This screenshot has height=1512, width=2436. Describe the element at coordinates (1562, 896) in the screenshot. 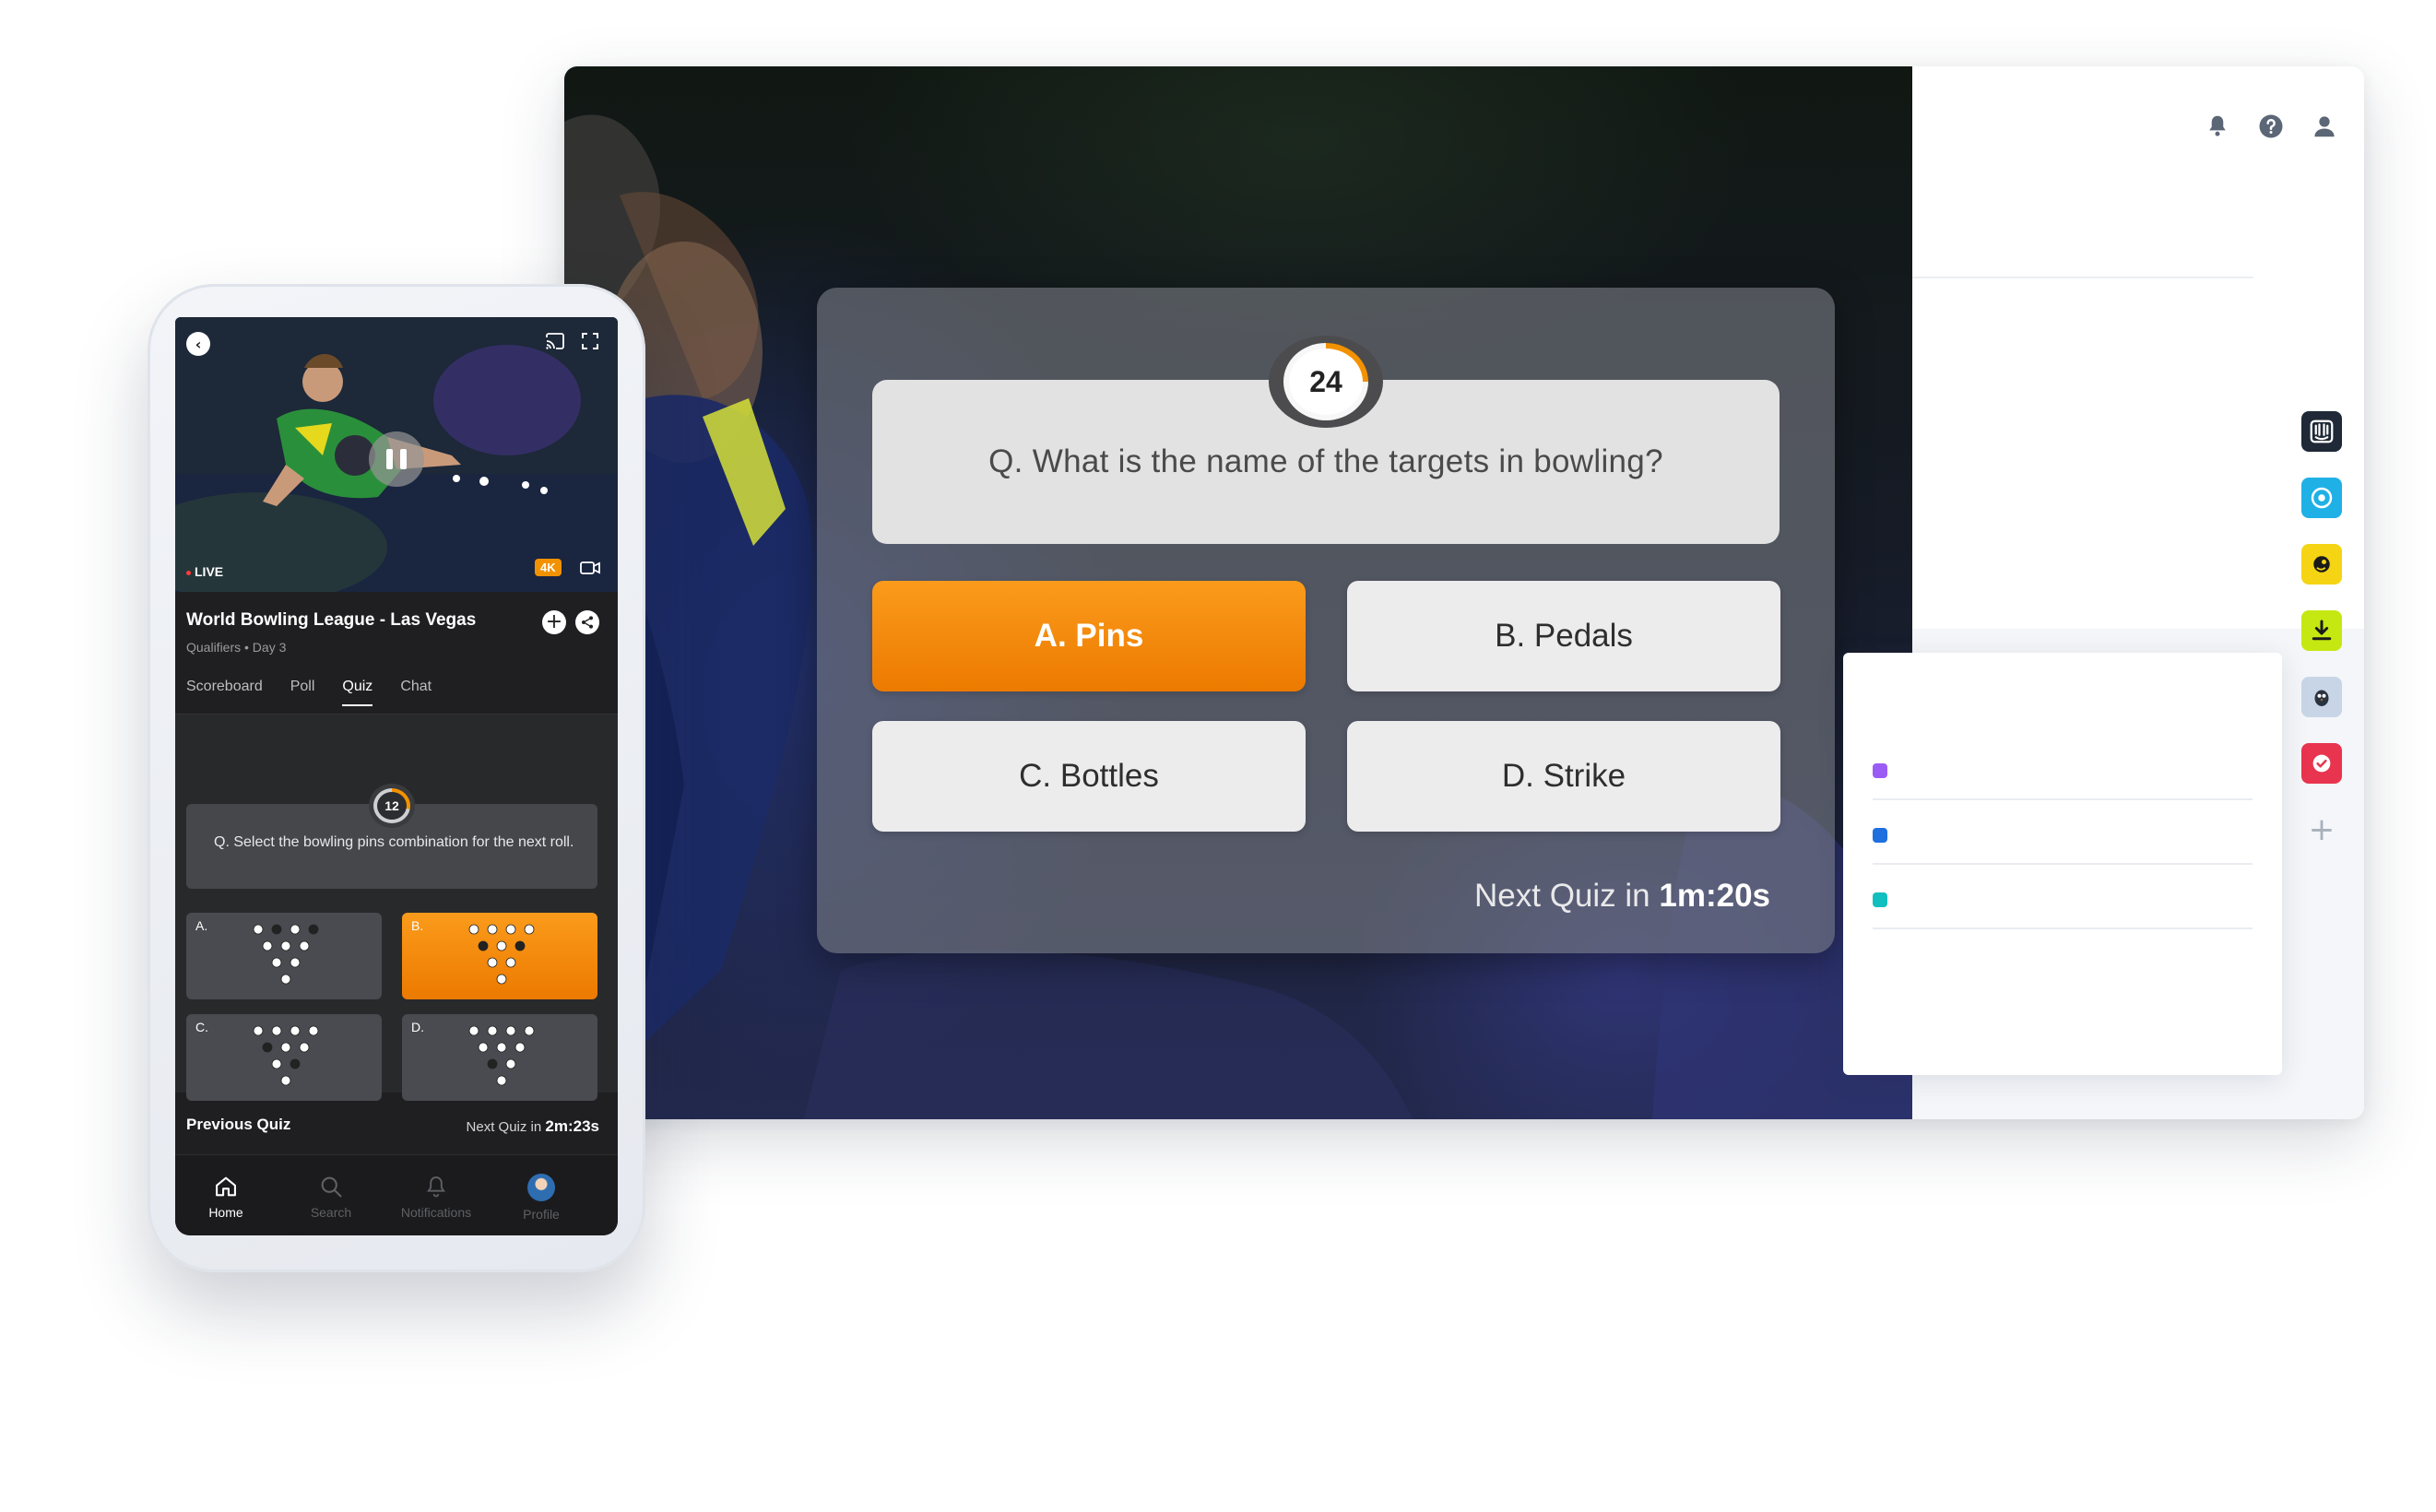

I see `next-quiz-label: Next Quiz in` at that location.